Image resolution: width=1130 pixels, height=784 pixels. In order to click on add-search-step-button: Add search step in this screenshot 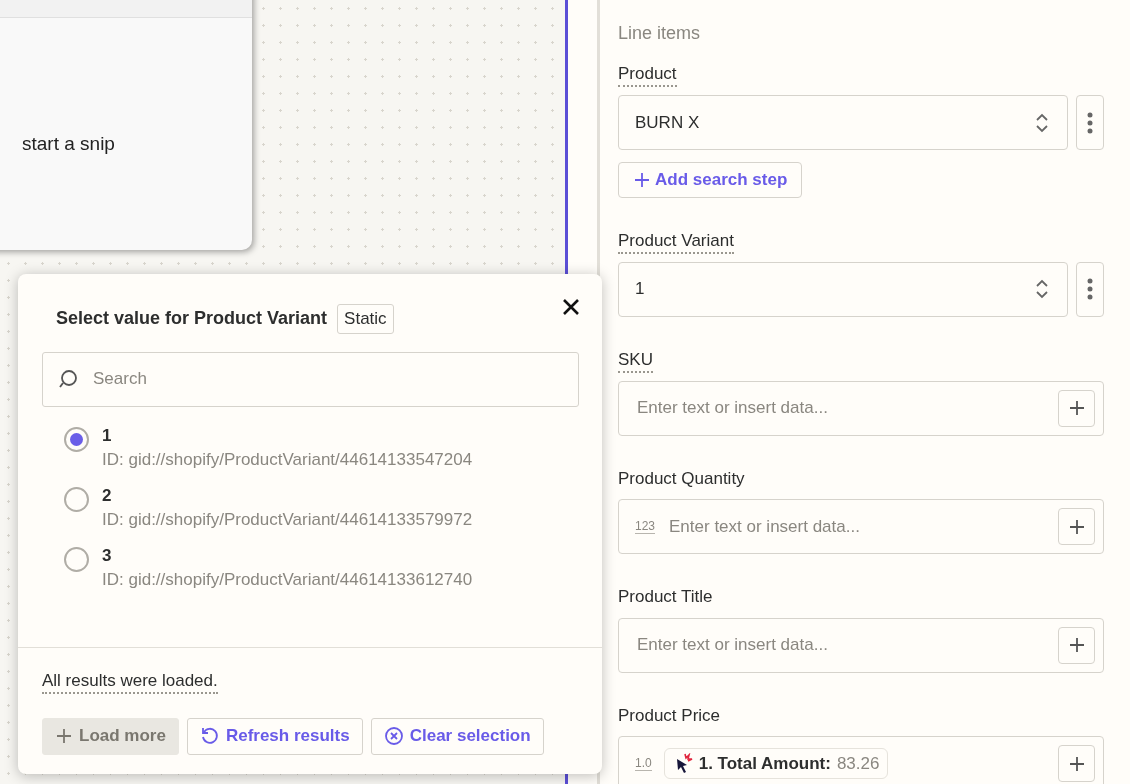, I will do `click(710, 180)`.